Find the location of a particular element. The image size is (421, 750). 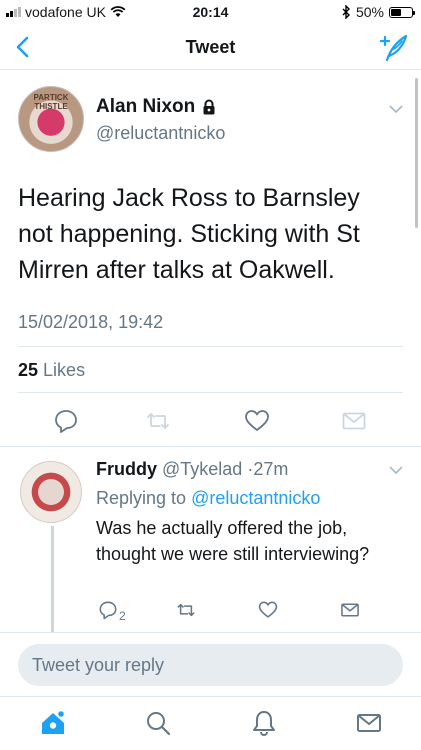

replying-to: Replying to @reluctantnicko is located at coordinates (208, 498).